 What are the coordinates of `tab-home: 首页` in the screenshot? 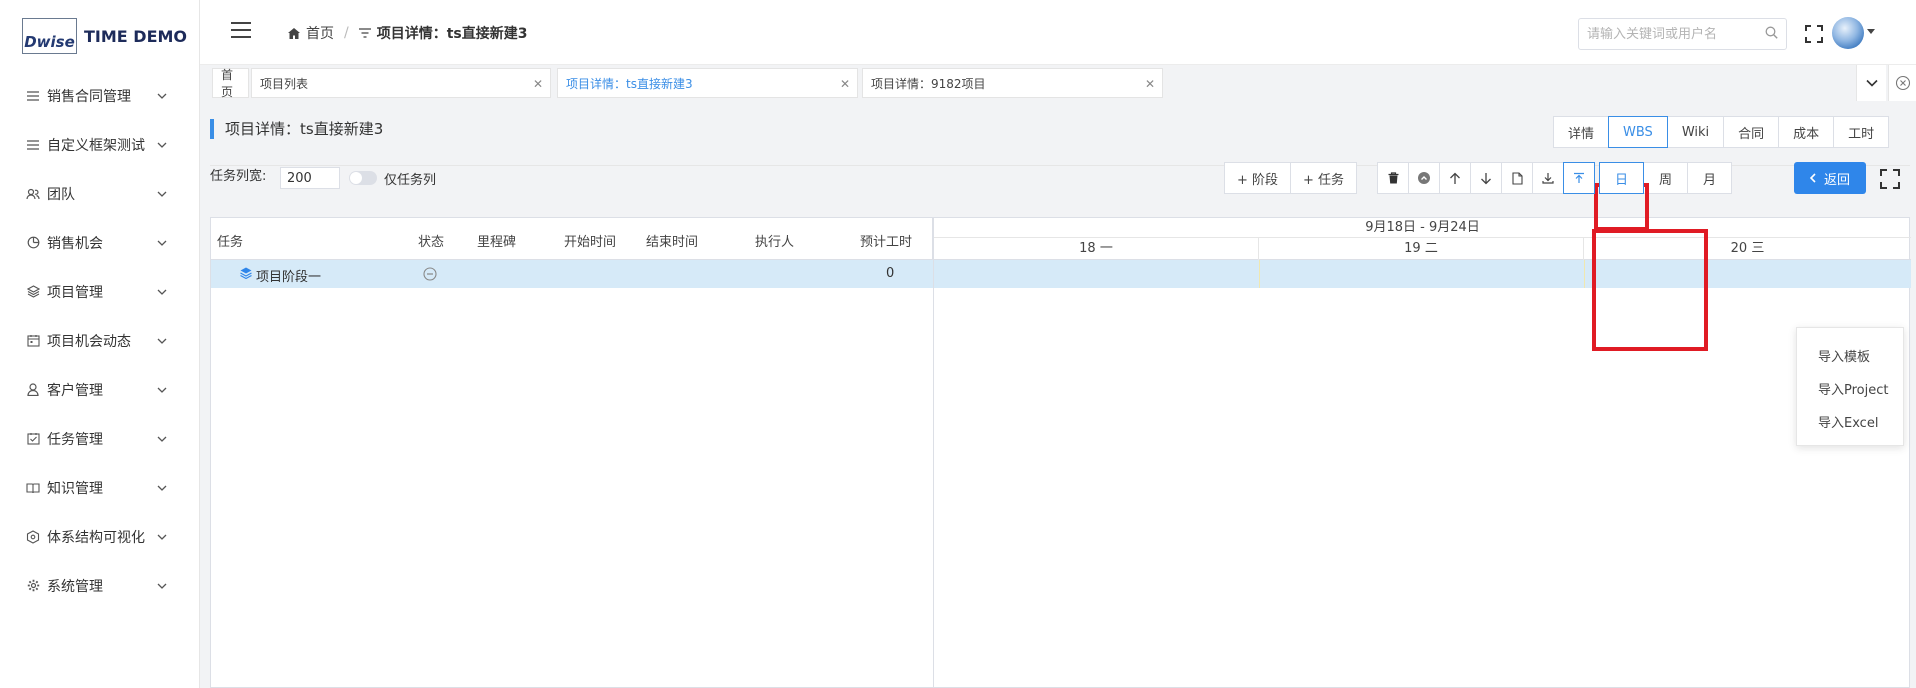 It's located at (230, 83).